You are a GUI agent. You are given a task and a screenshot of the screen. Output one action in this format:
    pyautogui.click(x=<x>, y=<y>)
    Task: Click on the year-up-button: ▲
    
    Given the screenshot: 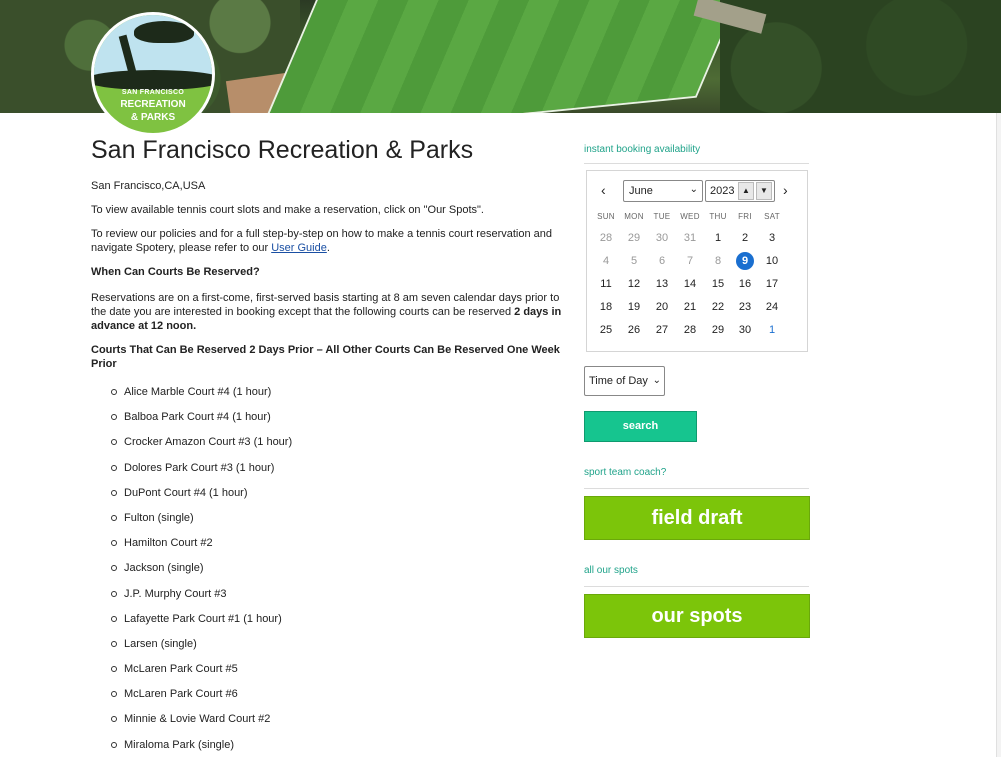 What is the action you would take?
    pyautogui.click(x=746, y=191)
    